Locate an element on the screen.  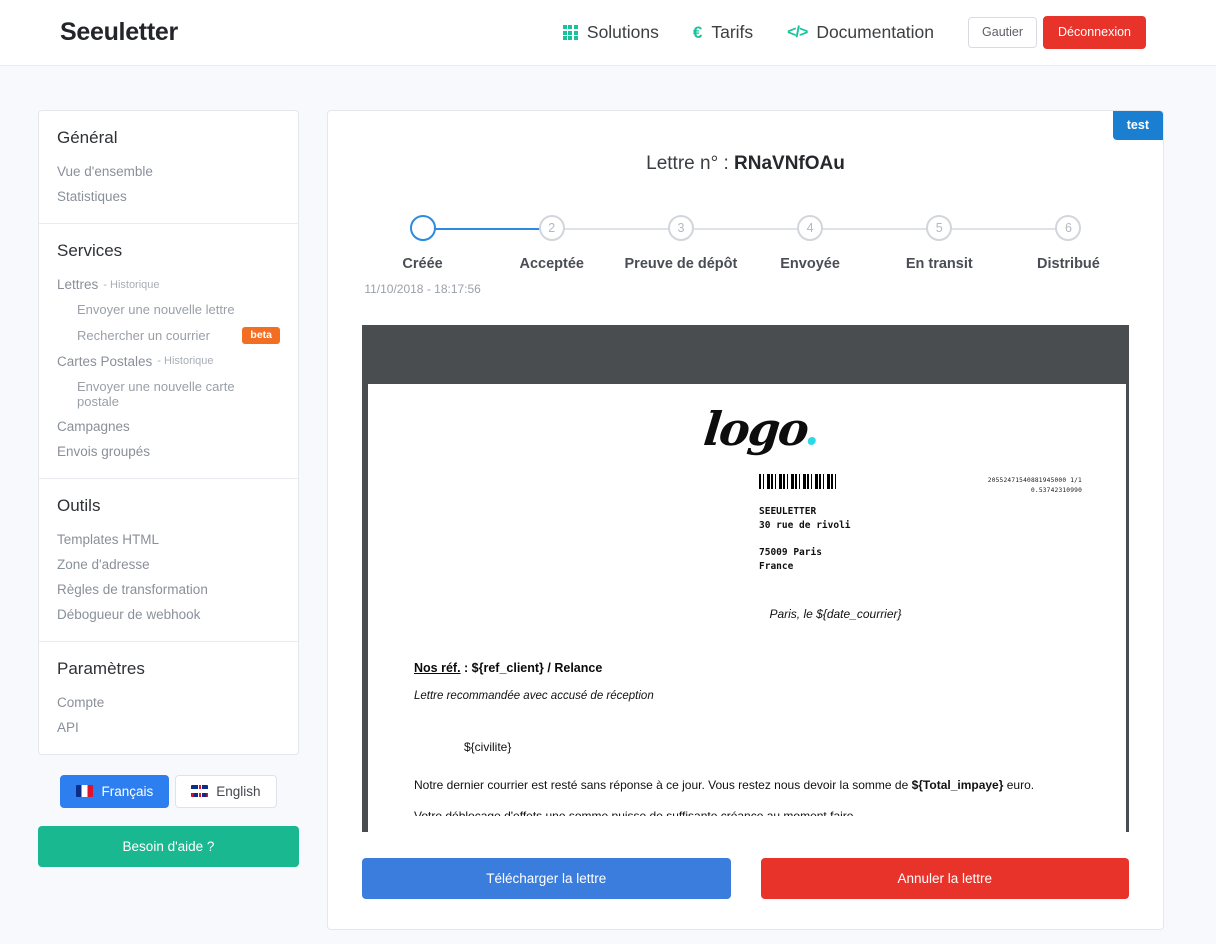
step-date: 11/10/2018 - 18:17:56 is located at coordinates (422, 288).